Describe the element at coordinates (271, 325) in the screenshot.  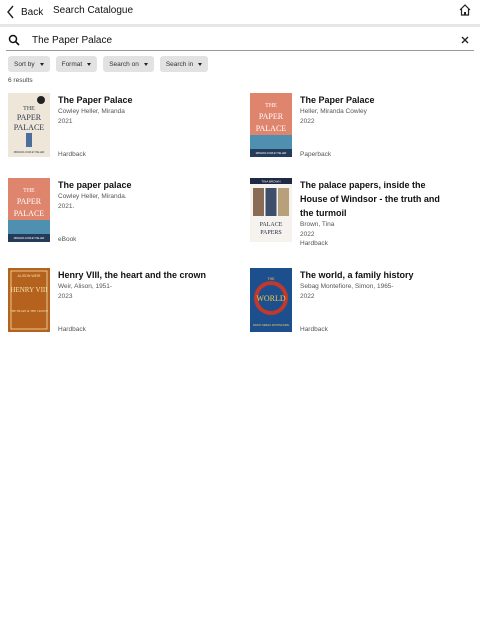
I see `cover-text: SIMON SEBAG MONTEFIORE` at that location.